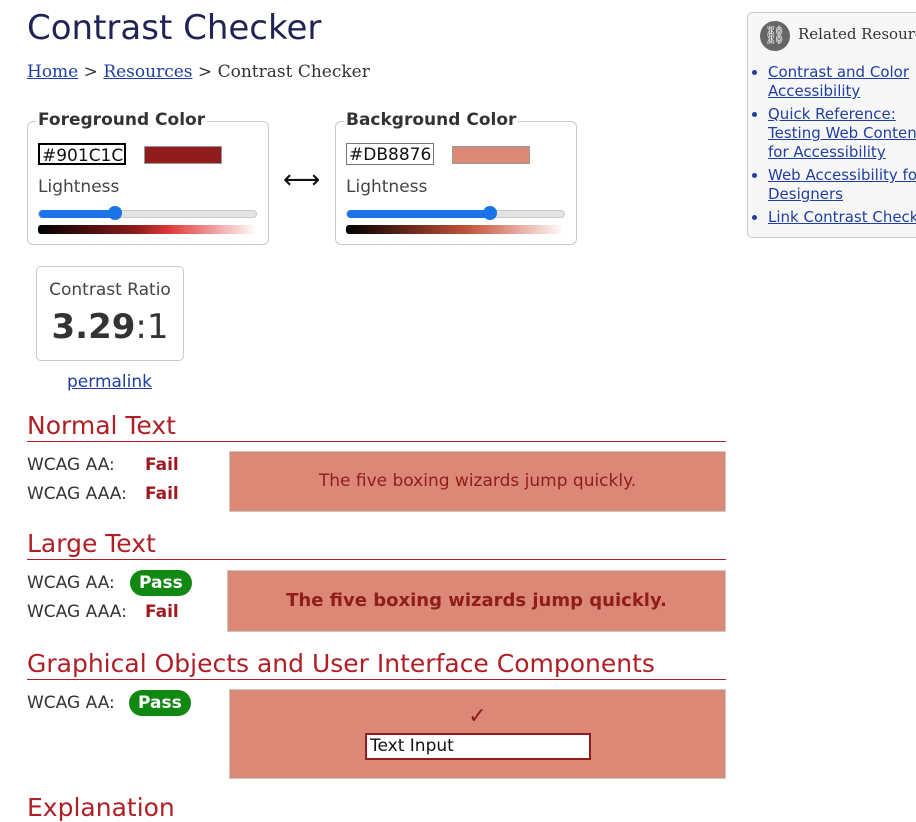 This screenshot has height=822, width=916. I want to click on related-link: Web Accessibility for Designers, so click(842, 184).